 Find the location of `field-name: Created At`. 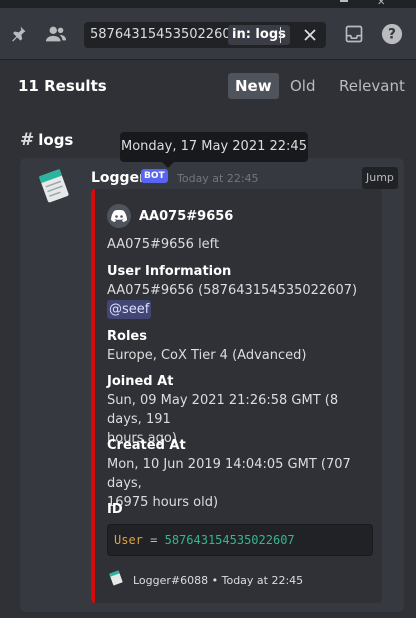

field-name: Created At is located at coordinates (146, 445).